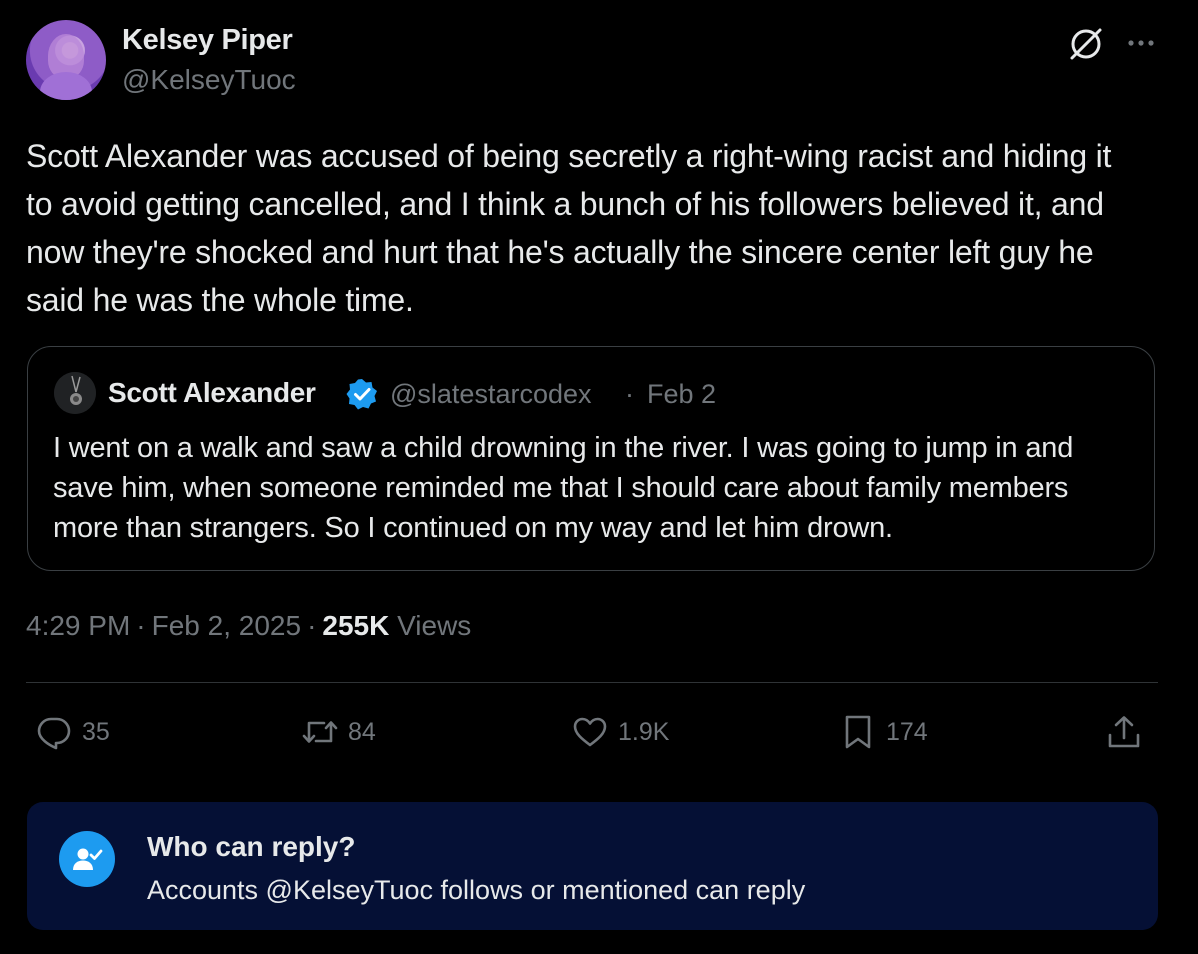  I want to click on repost-button: 84, so click(339, 732).